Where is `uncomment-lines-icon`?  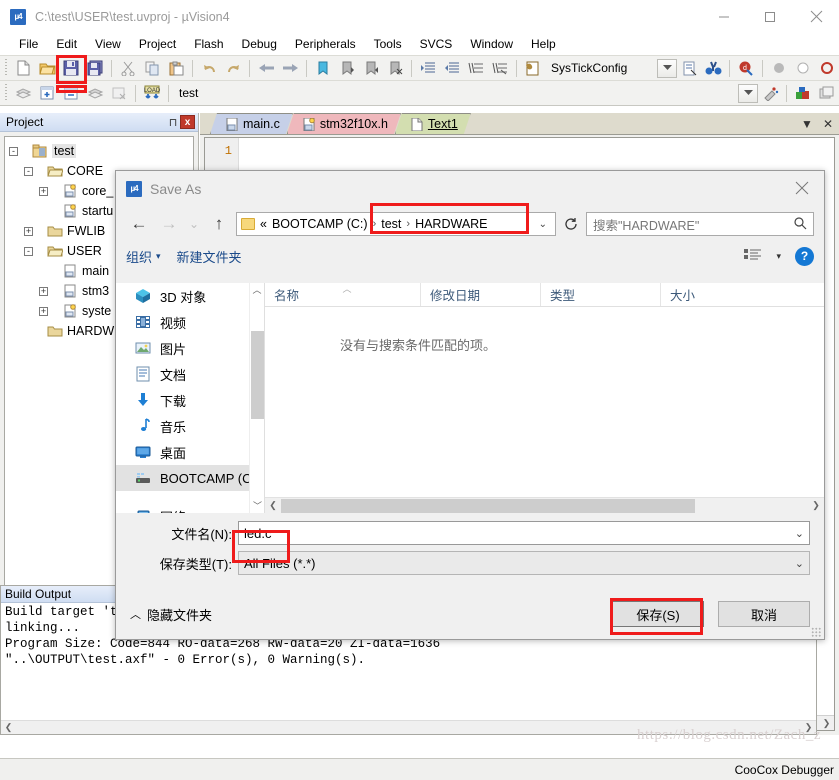
uncomment-lines-icon is located at coordinates (500, 68).